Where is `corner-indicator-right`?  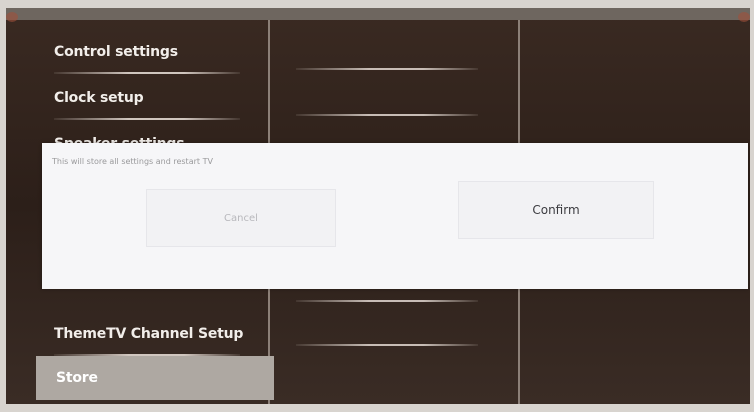 corner-indicator-right is located at coordinates (744, 17).